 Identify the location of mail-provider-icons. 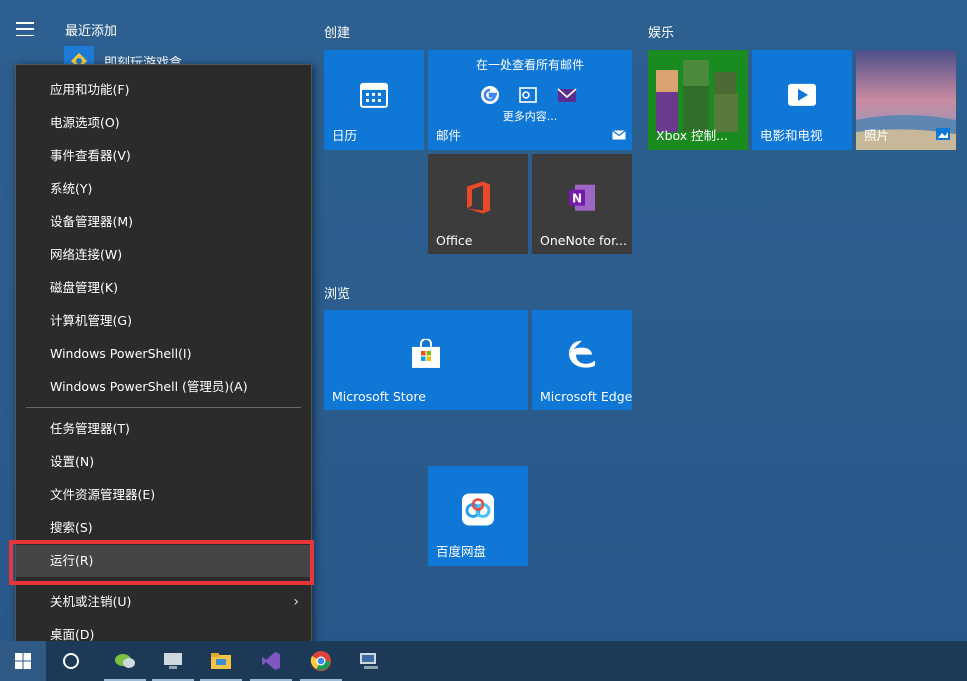
(529, 95).